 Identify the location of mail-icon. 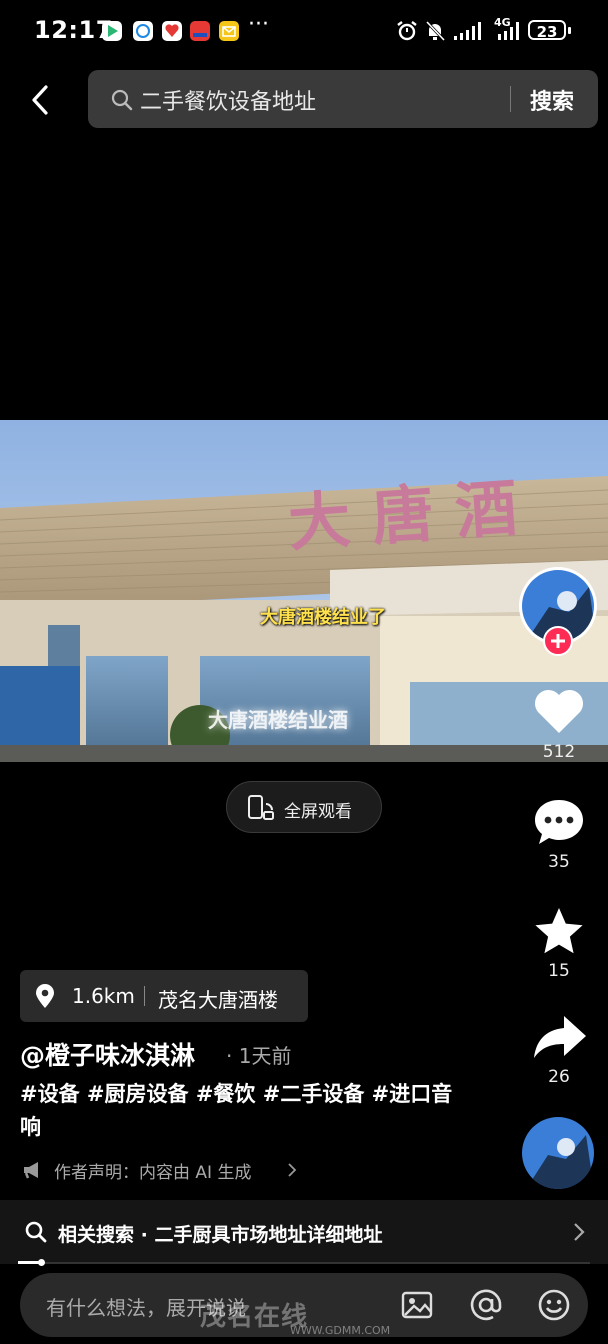
(229, 31).